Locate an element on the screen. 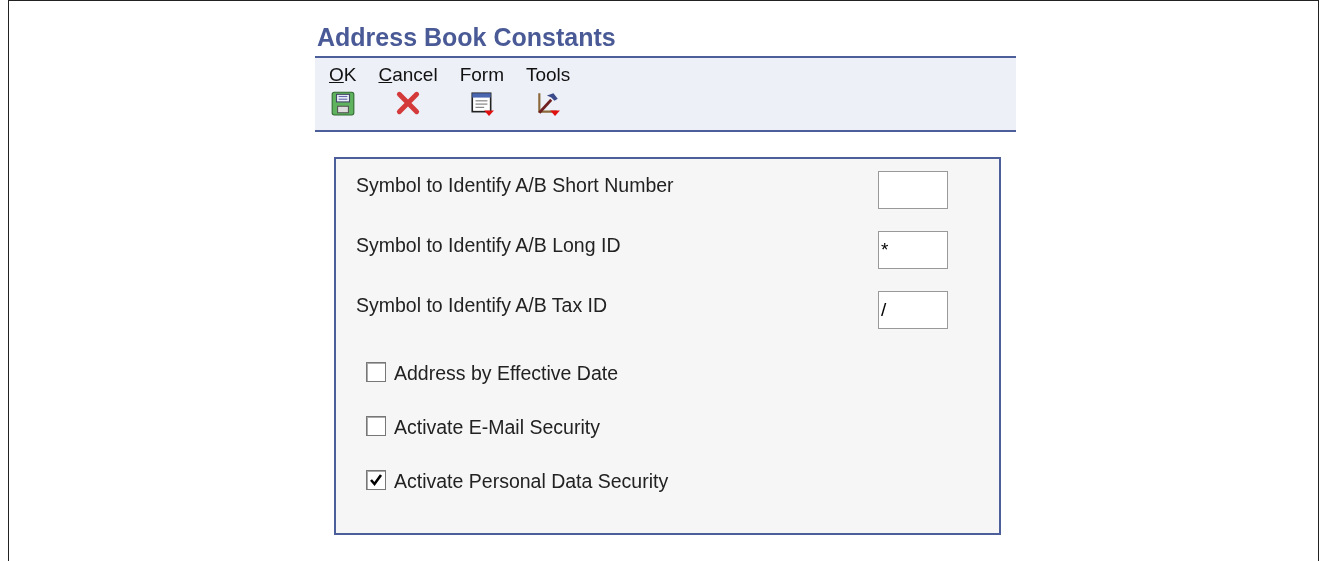 The height and width of the screenshot is (561, 1327). checkbox-label: Activate E-Mail Security is located at coordinates (497, 427).